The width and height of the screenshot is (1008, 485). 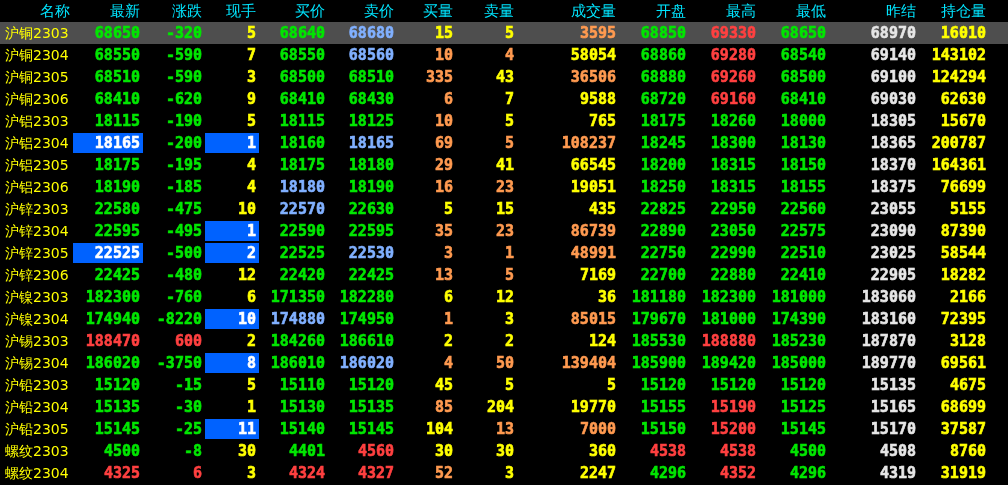 What do you see at coordinates (504, 33) in the screenshot?
I see `quote-row: 沪铜2303 68650 -320 5 68640 68680 15 5 3595 68850 69330 68650 68970 16010` at bounding box center [504, 33].